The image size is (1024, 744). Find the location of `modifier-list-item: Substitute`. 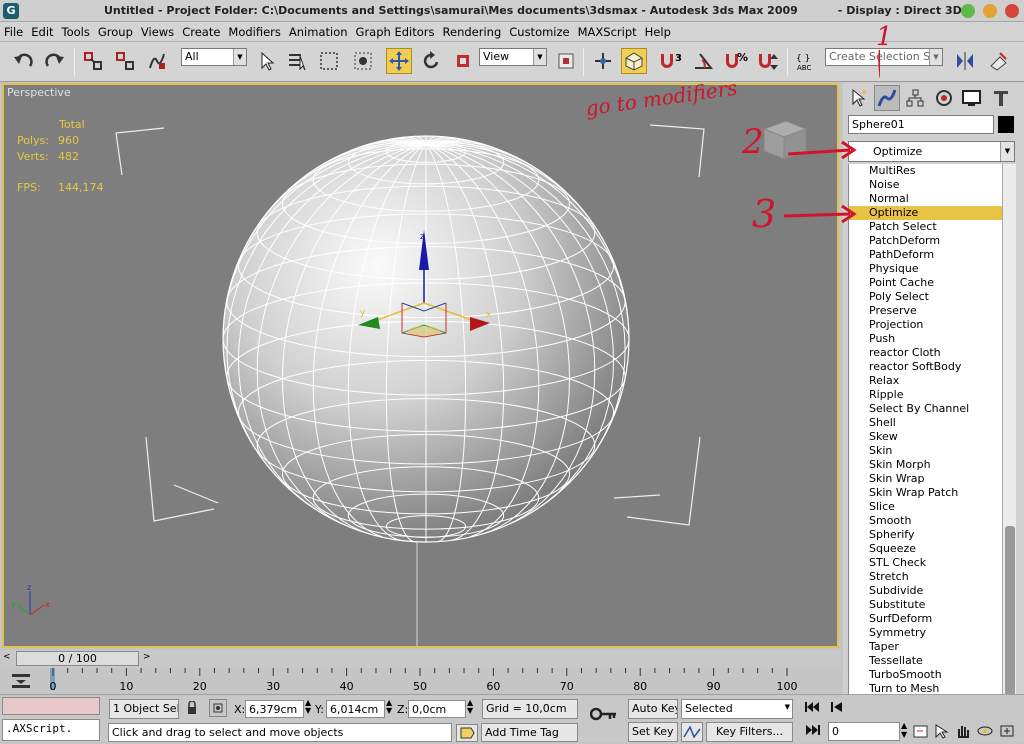

modifier-list-item: Substitute is located at coordinates (925, 605).